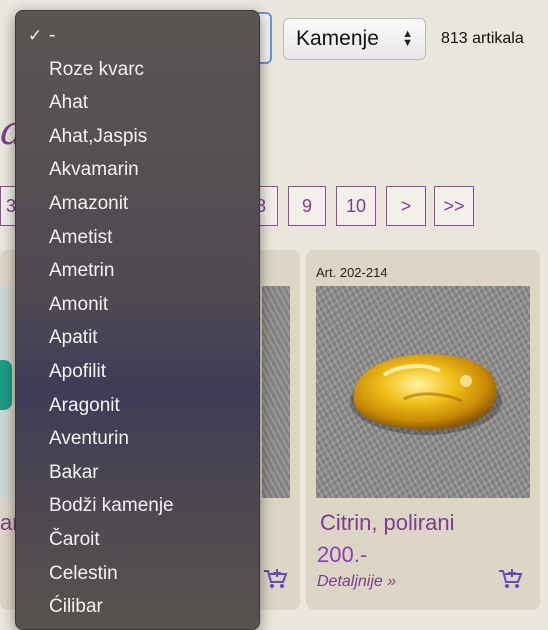 The image size is (548, 630). Describe the element at coordinates (74, 539) in the screenshot. I see `option-label: Čaroit` at that location.